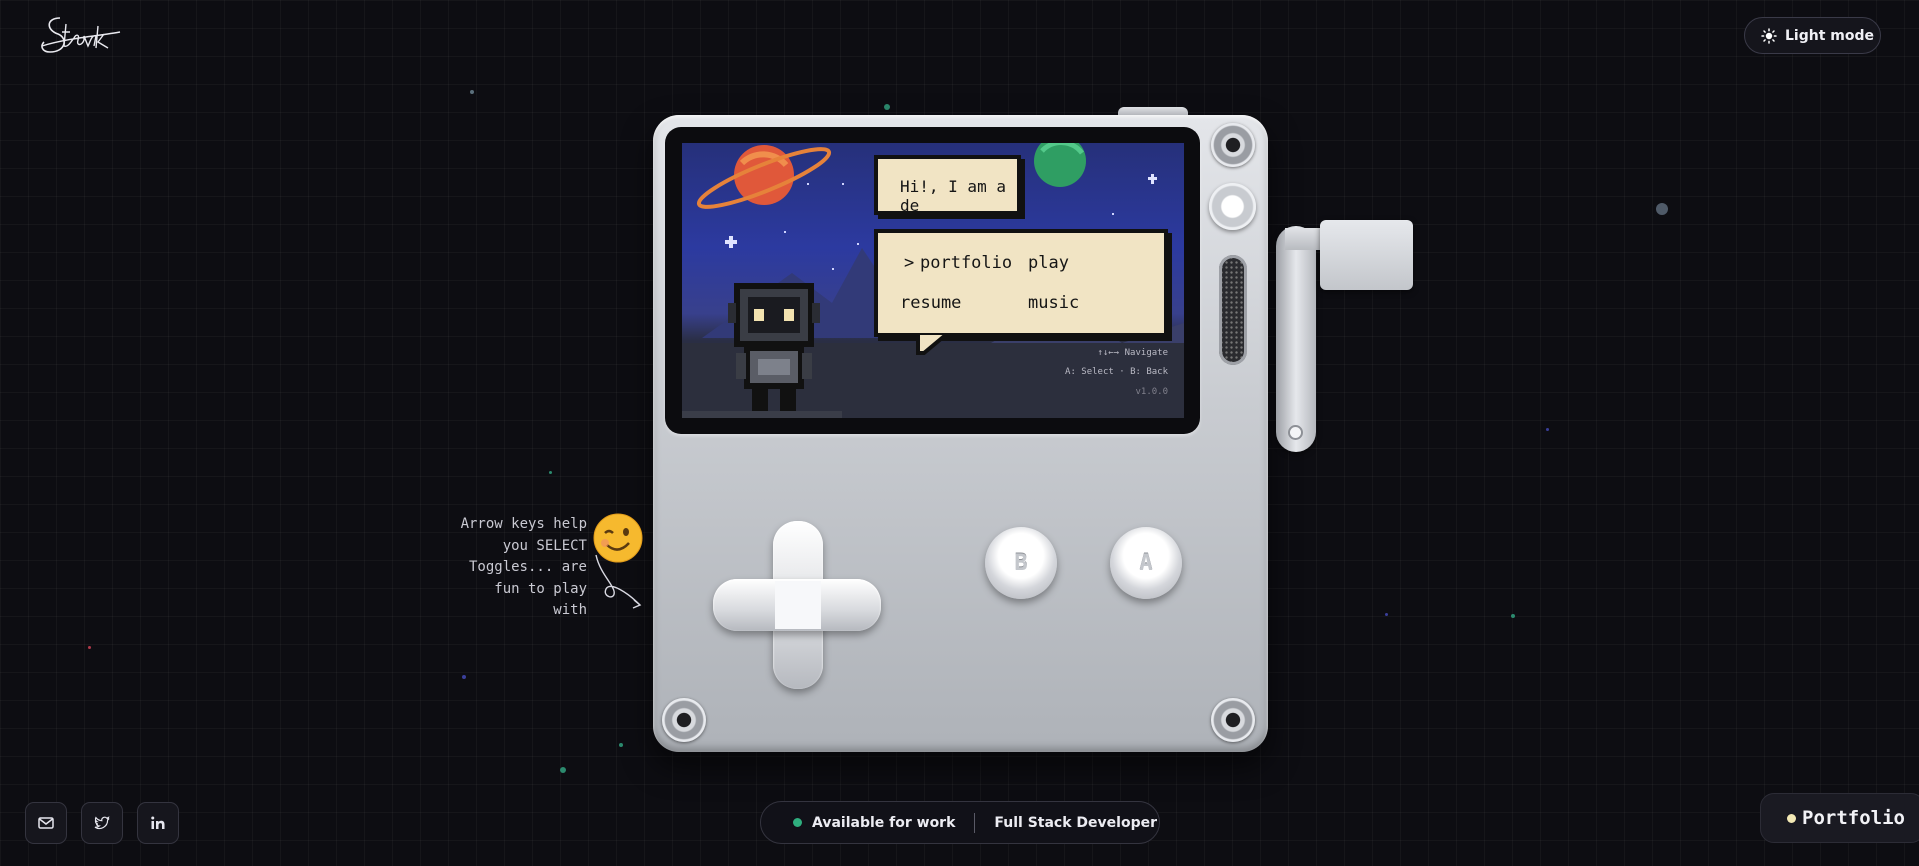 The height and width of the screenshot is (866, 1919). Describe the element at coordinates (1305, 239) in the screenshot. I see `crank-link` at that location.